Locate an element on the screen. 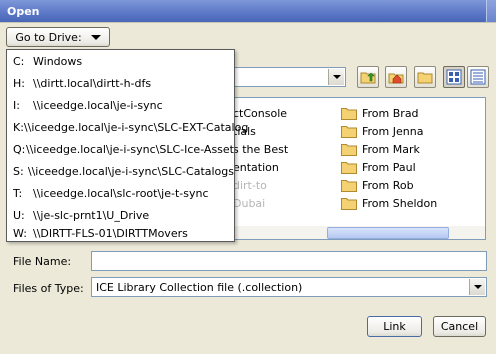 The width and height of the screenshot is (496, 354). list-item: From Paul is located at coordinates (378, 167).